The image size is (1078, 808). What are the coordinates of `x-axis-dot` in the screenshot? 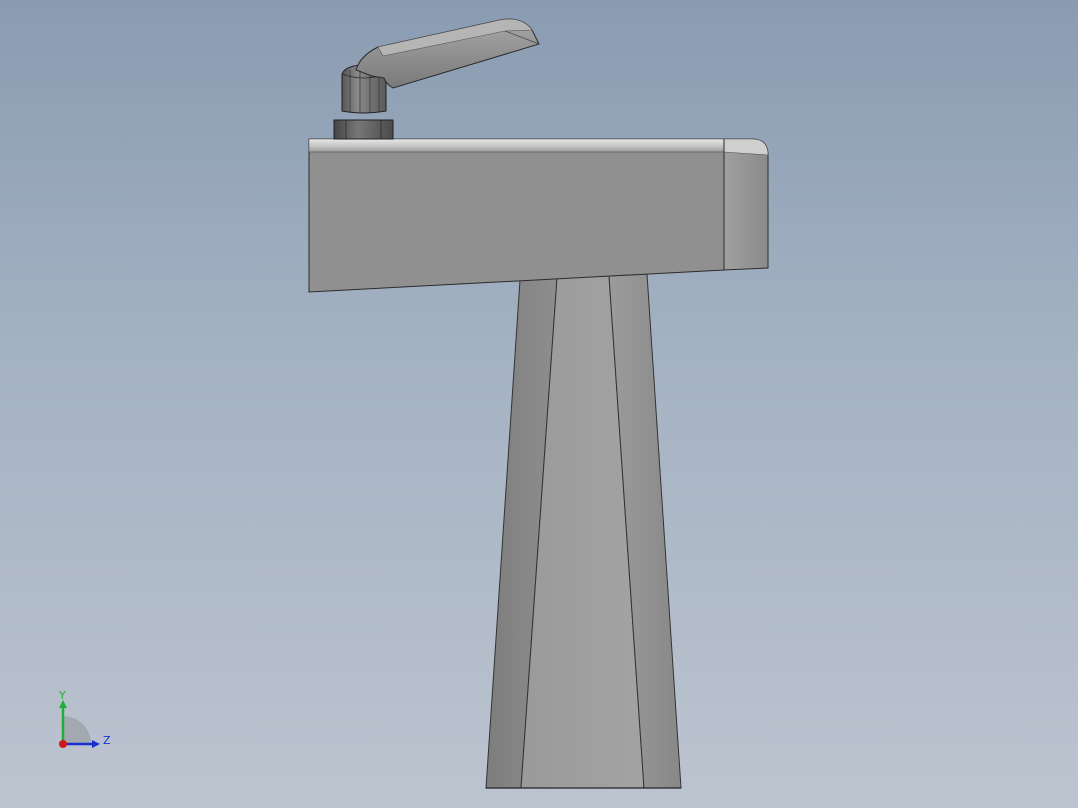 It's located at (63, 744).